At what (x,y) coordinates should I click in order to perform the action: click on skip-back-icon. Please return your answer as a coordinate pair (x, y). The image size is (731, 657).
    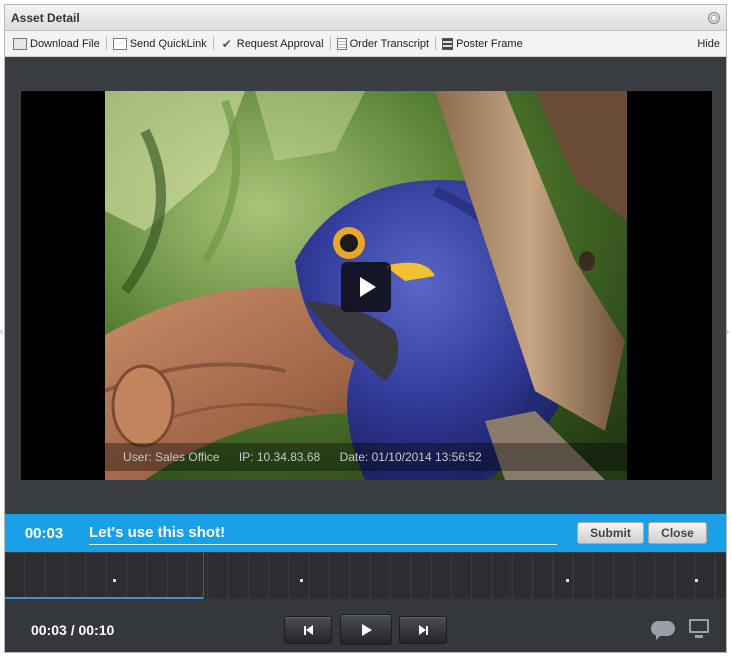
    Looking at the image, I should click on (308, 630).